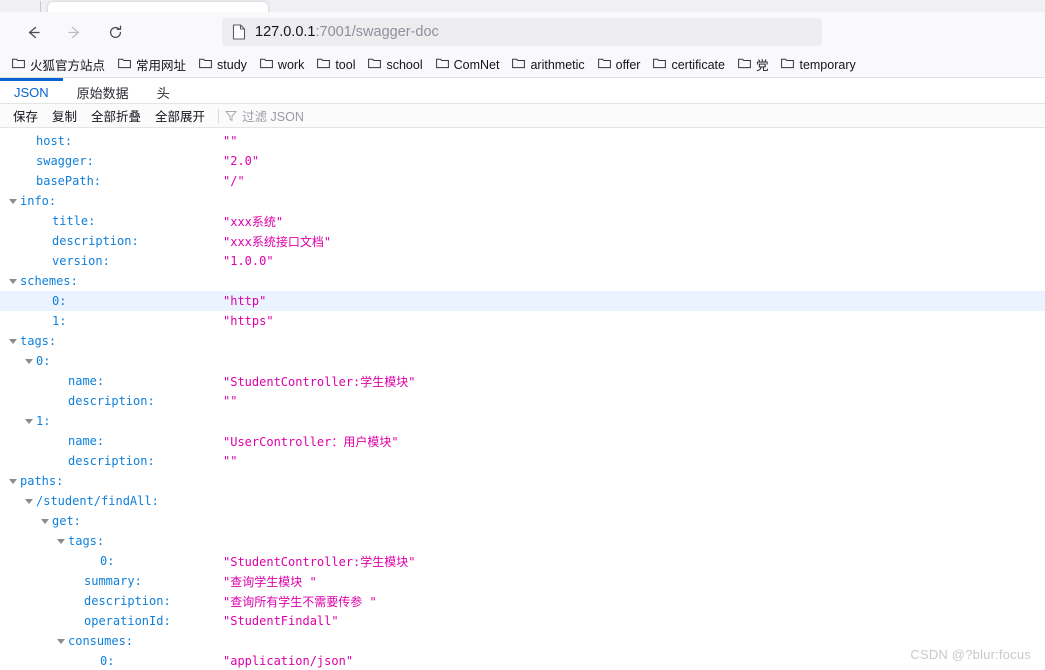 This screenshot has height=670, width=1045. What do you see at coordinates (219, 115) in the screenshot?
I see `toolbar-divider` at bounding box center [219, 115].